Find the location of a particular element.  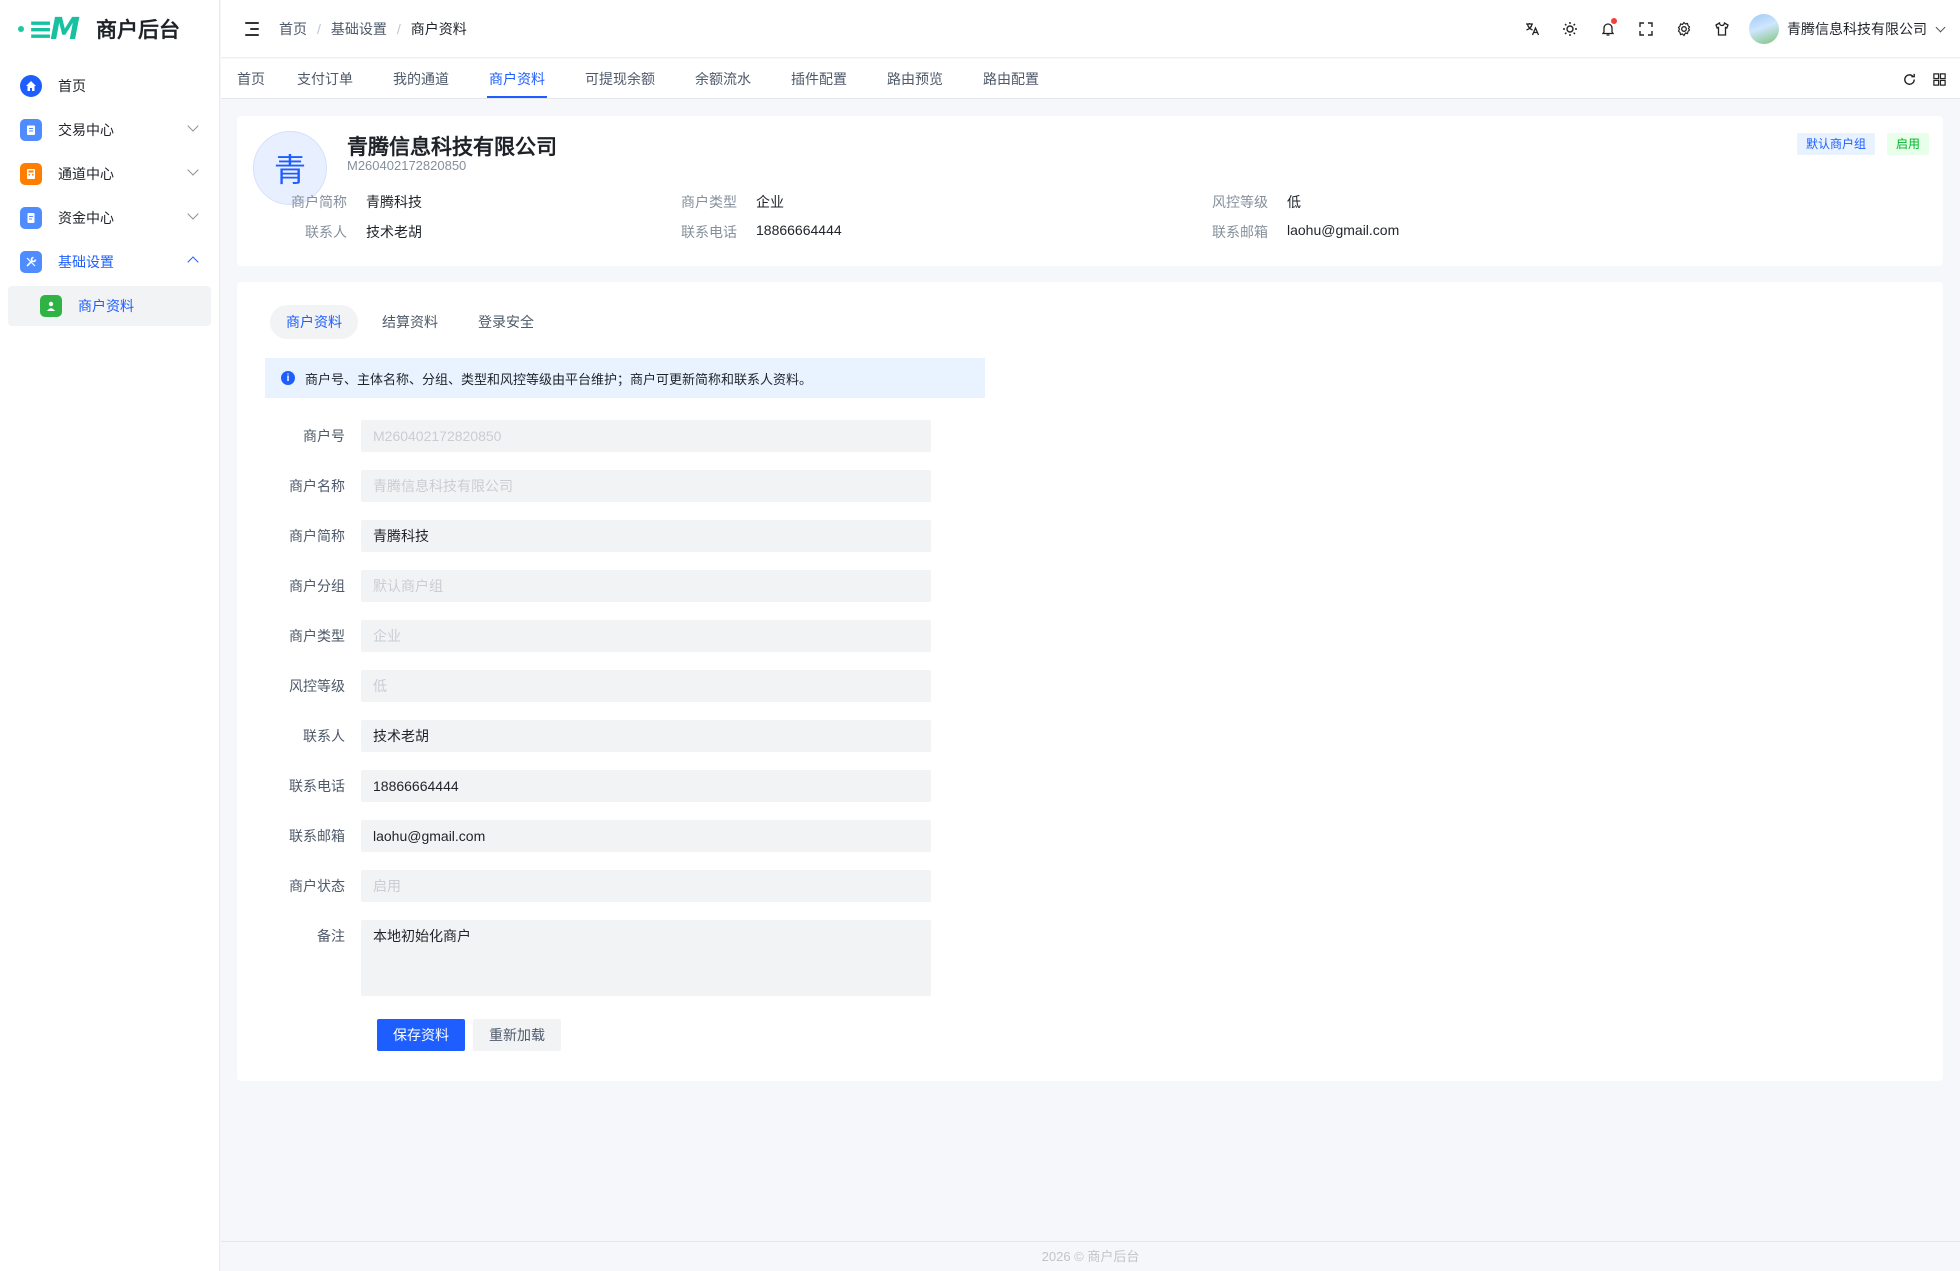

form-tabs: 商户资料 结算资料 登录安全 is located at coordinates (410, 322).